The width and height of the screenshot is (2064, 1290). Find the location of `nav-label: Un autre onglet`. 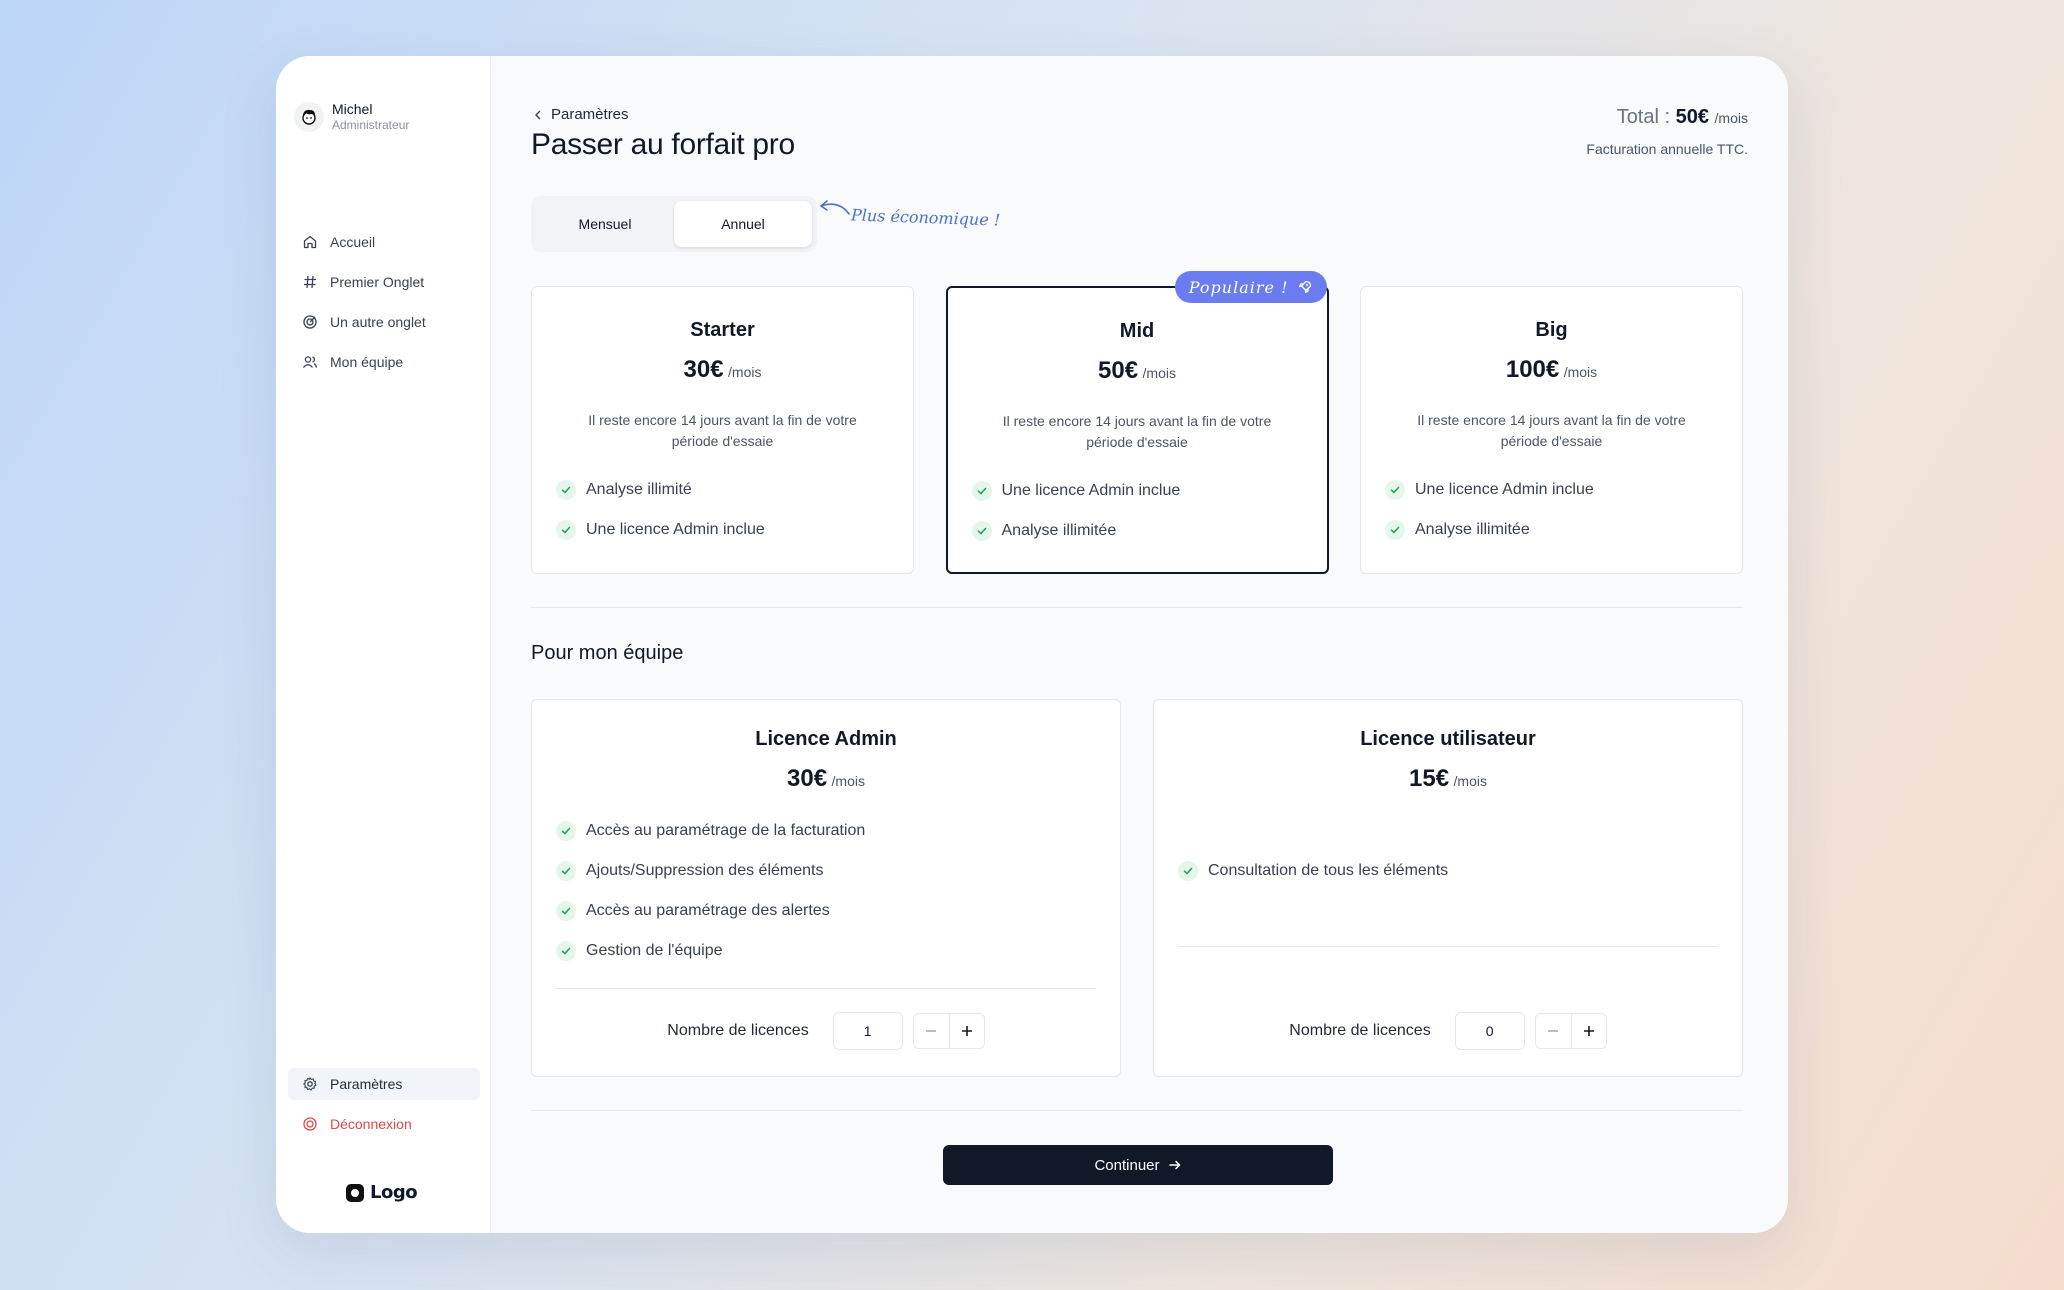

nav-label: Un autre onglet is located at coordinates (378, 322).